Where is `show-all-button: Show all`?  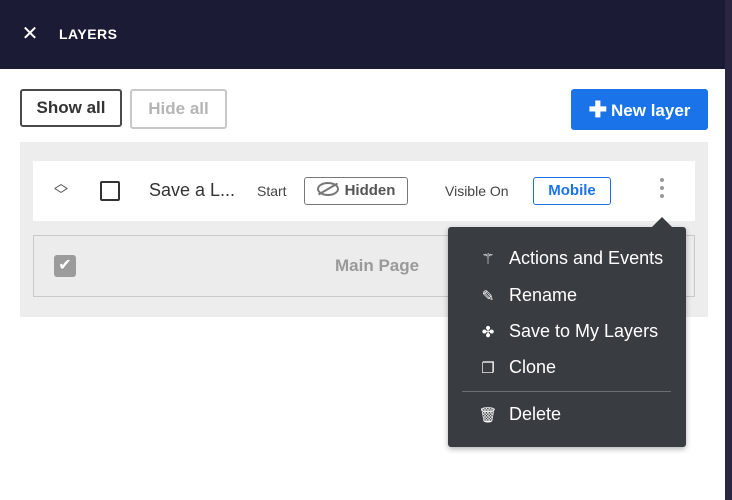 show-all-button: Show all is located at coordinates (71, 108).